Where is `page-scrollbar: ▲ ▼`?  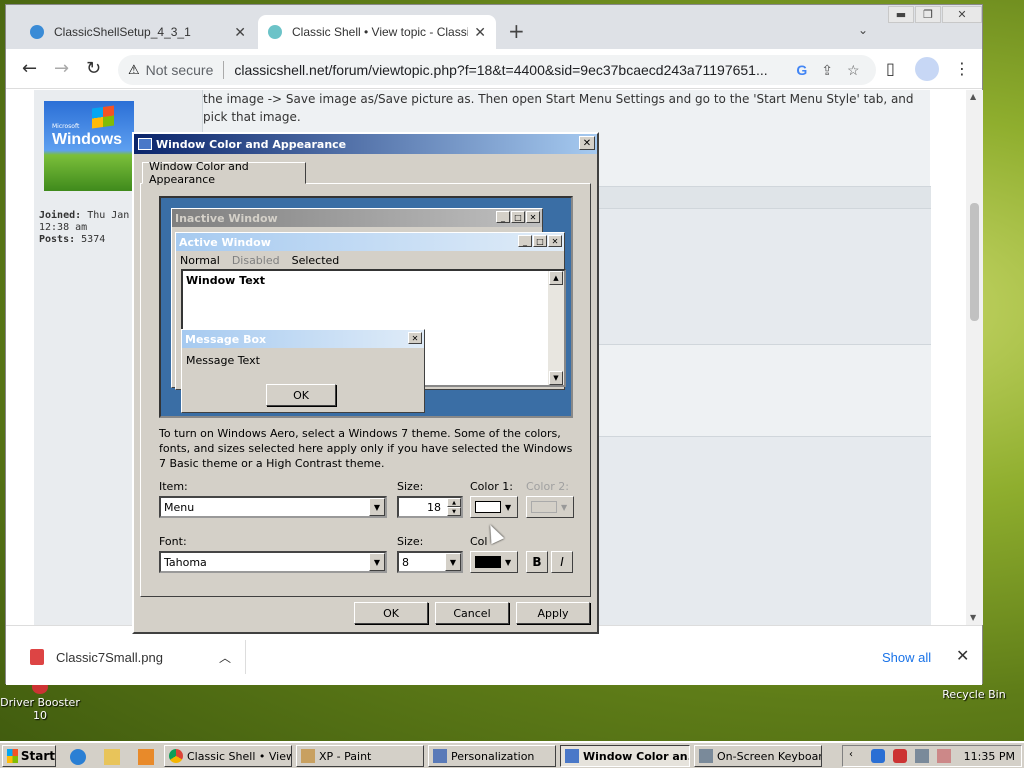
page-scrollbar: ▲ ▼ is located at coordinates (974, 357).